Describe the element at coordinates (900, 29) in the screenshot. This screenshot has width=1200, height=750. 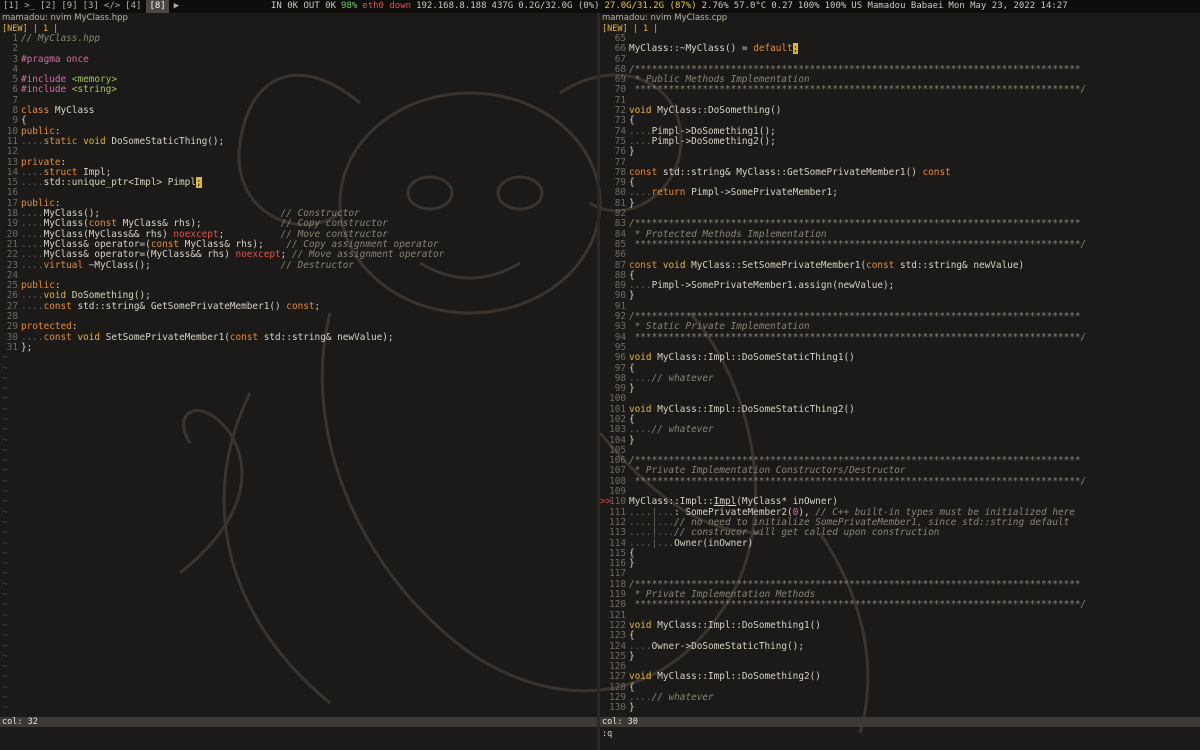
I see `buffer-tabline: [NEW] | 1 |` at that location.